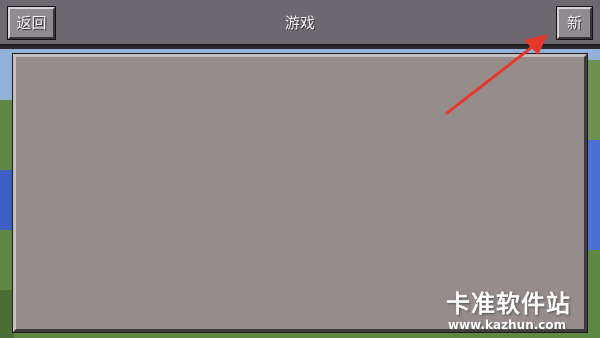 Image resolution: width=600 pixels, height=338 pixels. I want to click on watermark-url: www.kazhun.com, so click(507, 325).